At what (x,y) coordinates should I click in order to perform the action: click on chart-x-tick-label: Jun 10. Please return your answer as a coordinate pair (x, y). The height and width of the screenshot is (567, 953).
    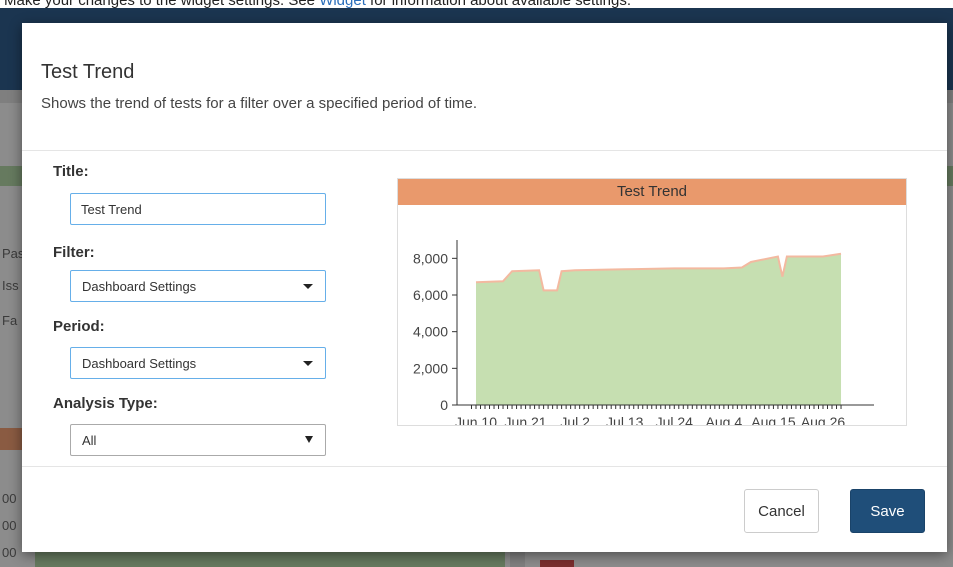
    Looking at the image, I should click on (476, 419).